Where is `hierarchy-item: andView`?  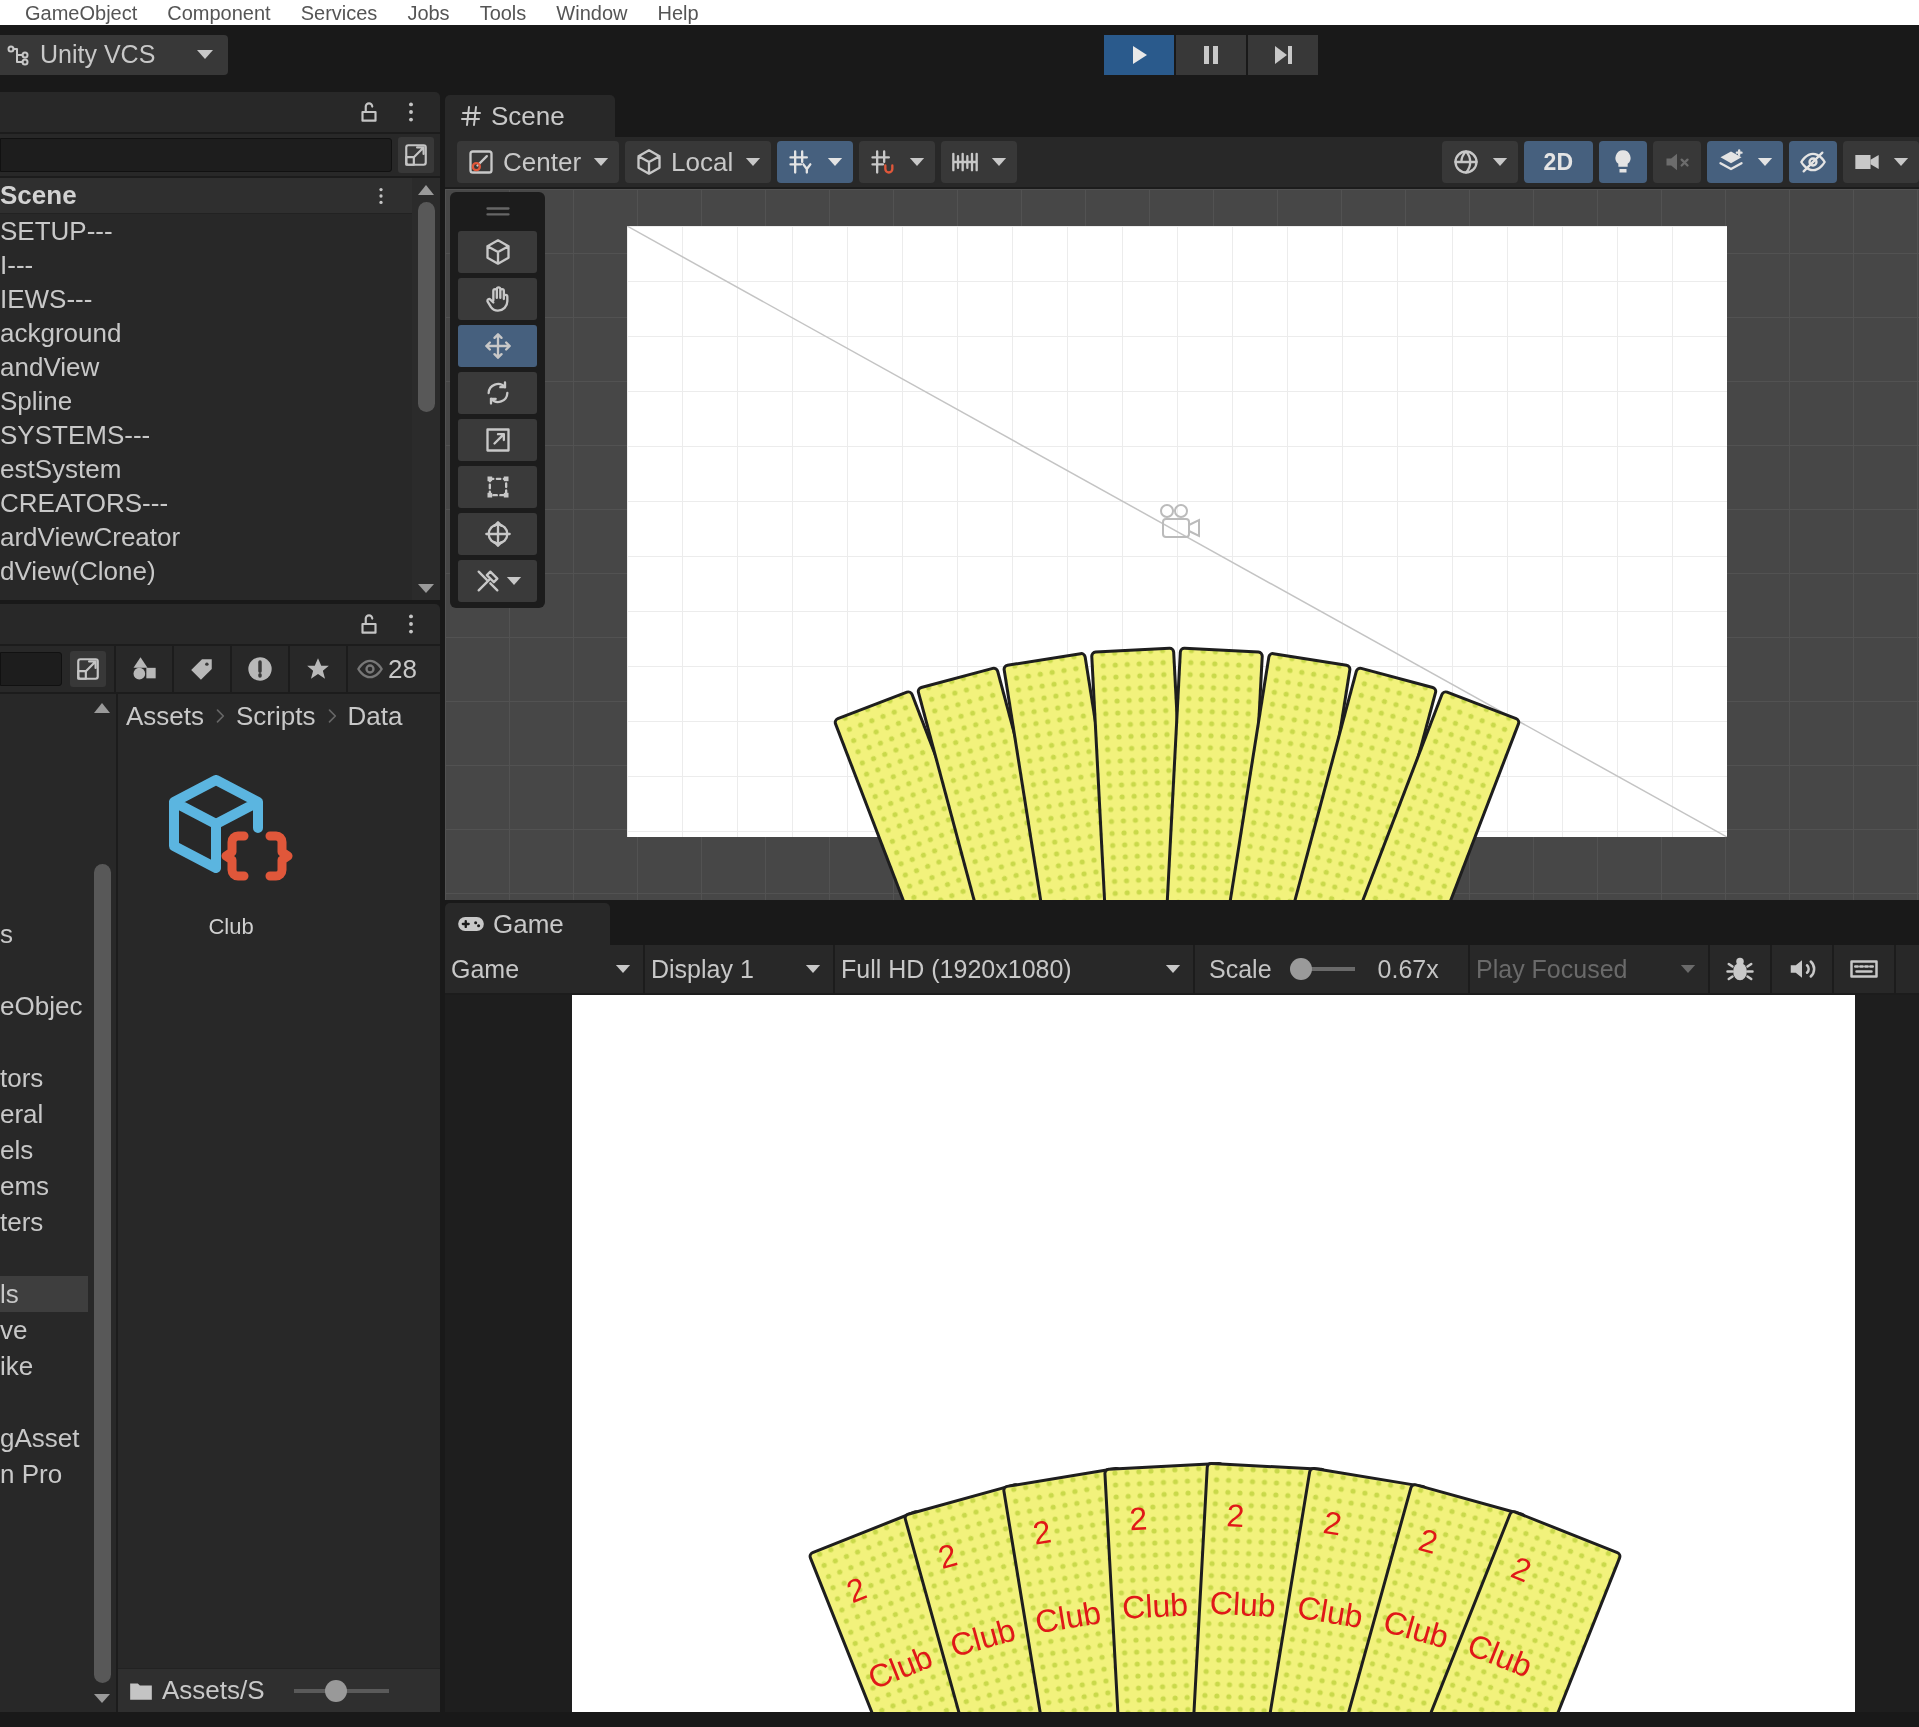
hierarchy-item: andView is located at coordinates (206, 367).